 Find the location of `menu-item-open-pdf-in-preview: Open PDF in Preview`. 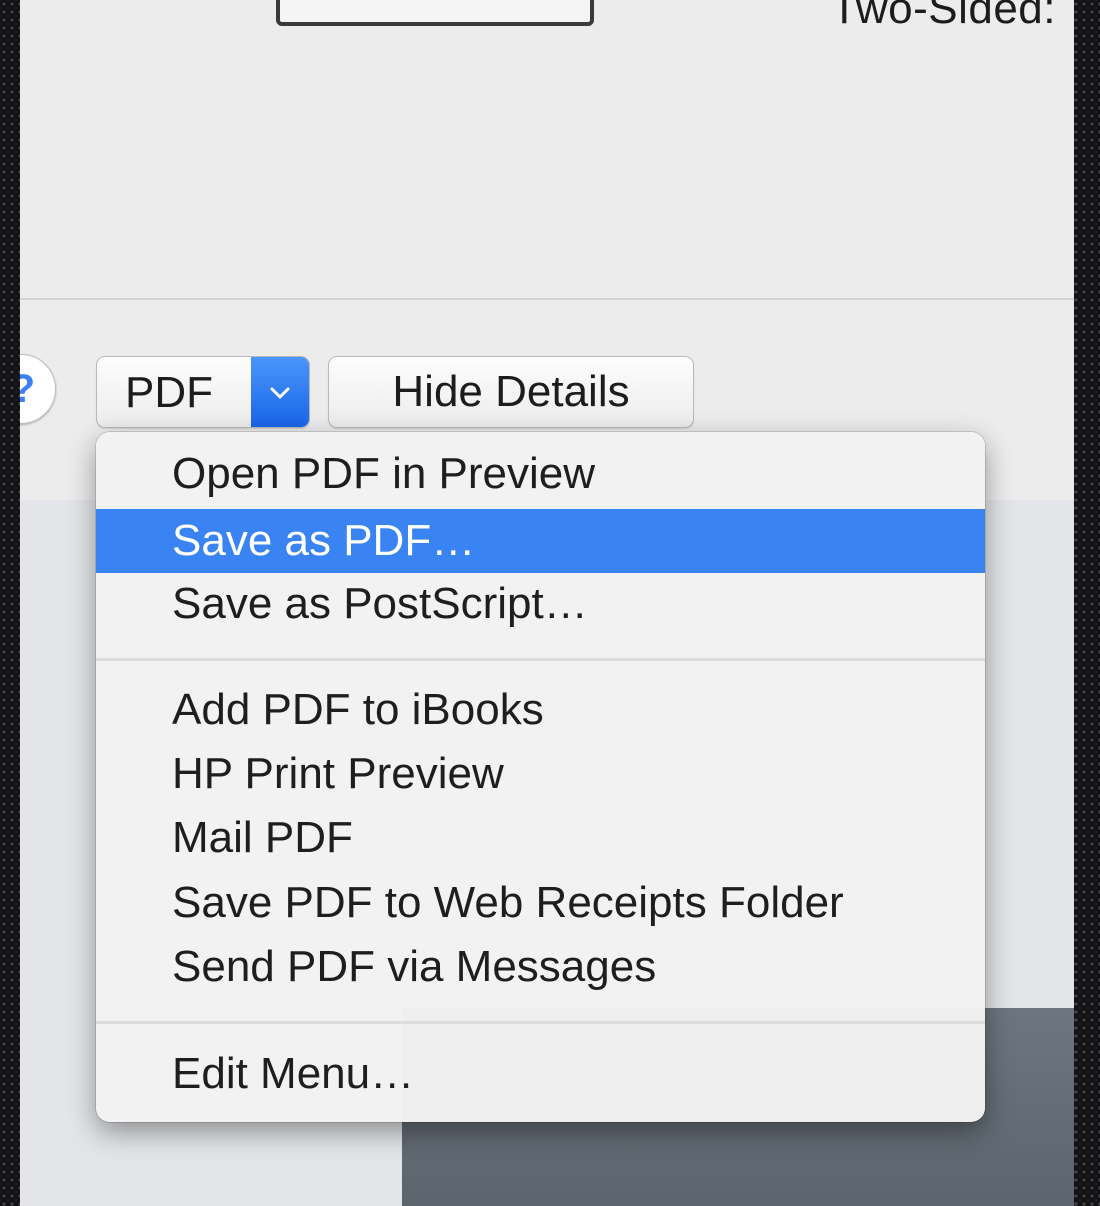

menu-item-open-pdf-in-preview: Open PDF in Preview is located at coordinates (540, 474).